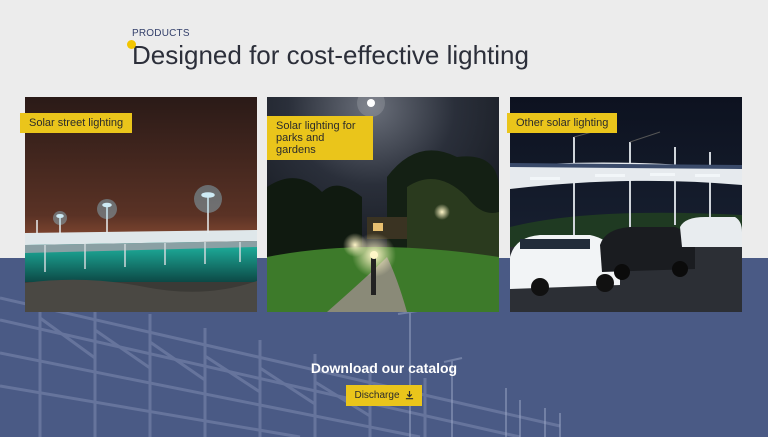  What do you see at coordinates (131, 44) in the screenshot?
I see `accent-dot` at bounding box center [131, 44].